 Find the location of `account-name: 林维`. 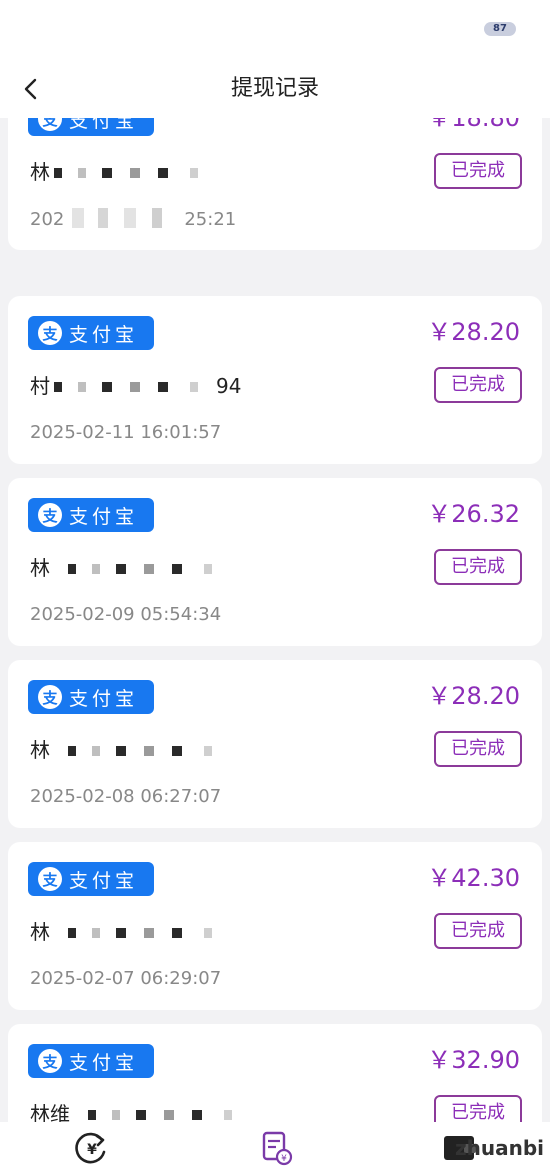

account-name: 林维 is located at coordinates (160, 1111).